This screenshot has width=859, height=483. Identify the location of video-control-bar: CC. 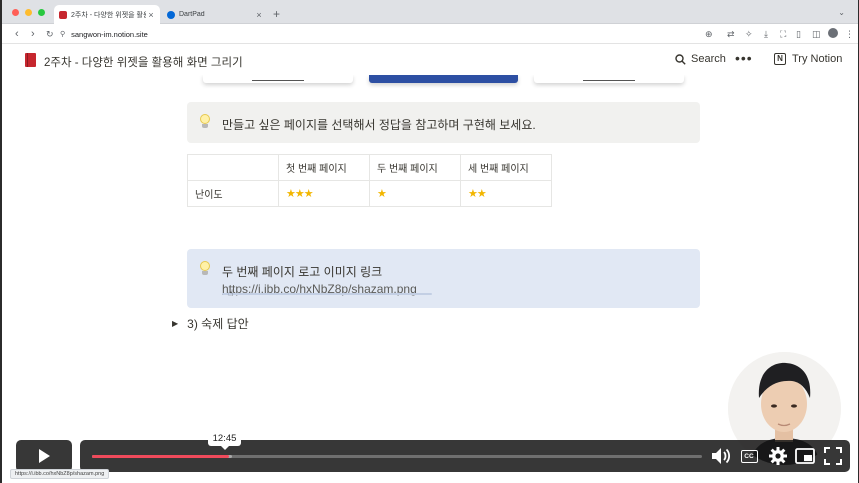
(465, 456).